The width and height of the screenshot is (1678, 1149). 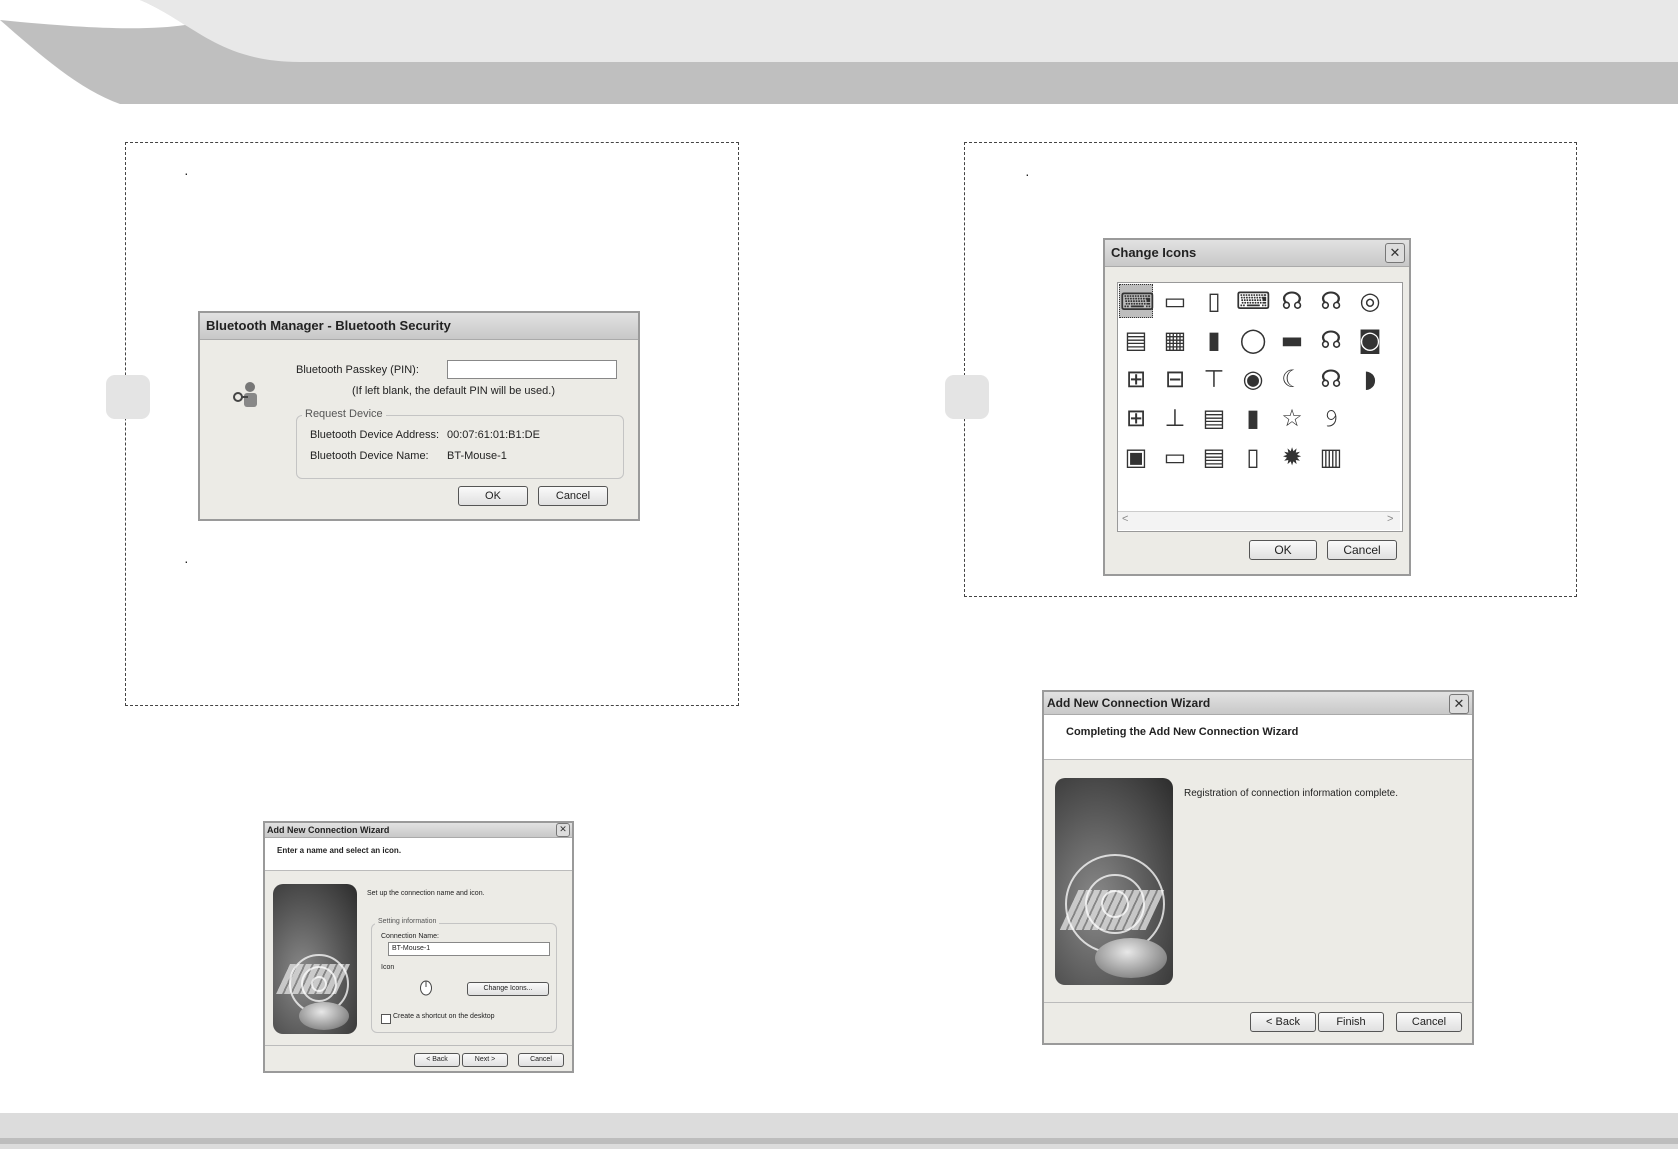 I want to click on keyboard-icon: ⌨, so click(x=1253, y=301).